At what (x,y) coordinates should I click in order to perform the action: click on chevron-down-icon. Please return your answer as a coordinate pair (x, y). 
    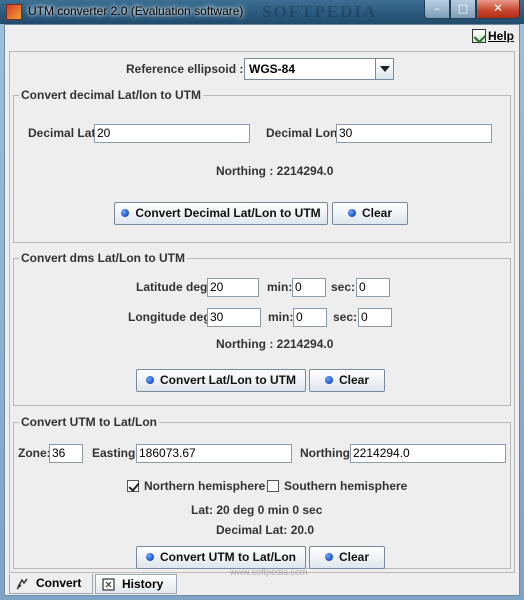
    Looking at the image, I should click on (384, 69).